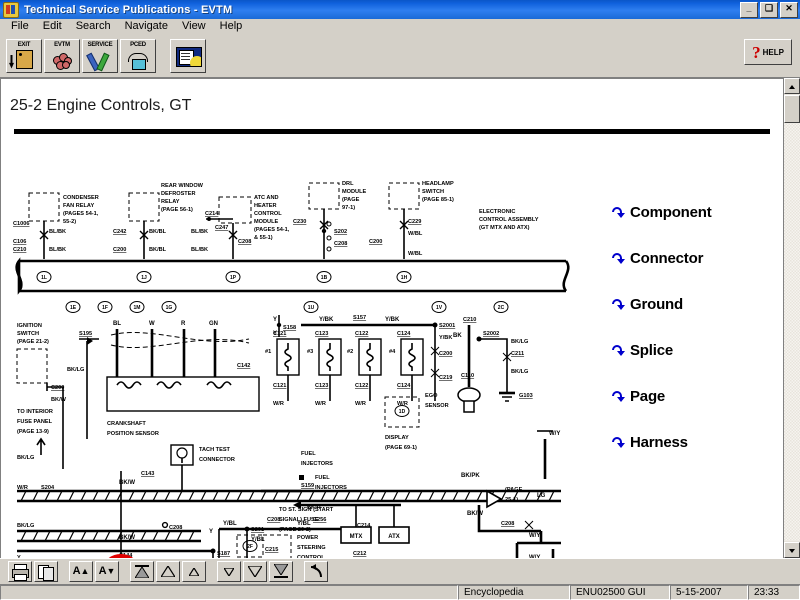 The image size is (800, 600). I want to click on svg-text: Y/BL, so click(304, 524).